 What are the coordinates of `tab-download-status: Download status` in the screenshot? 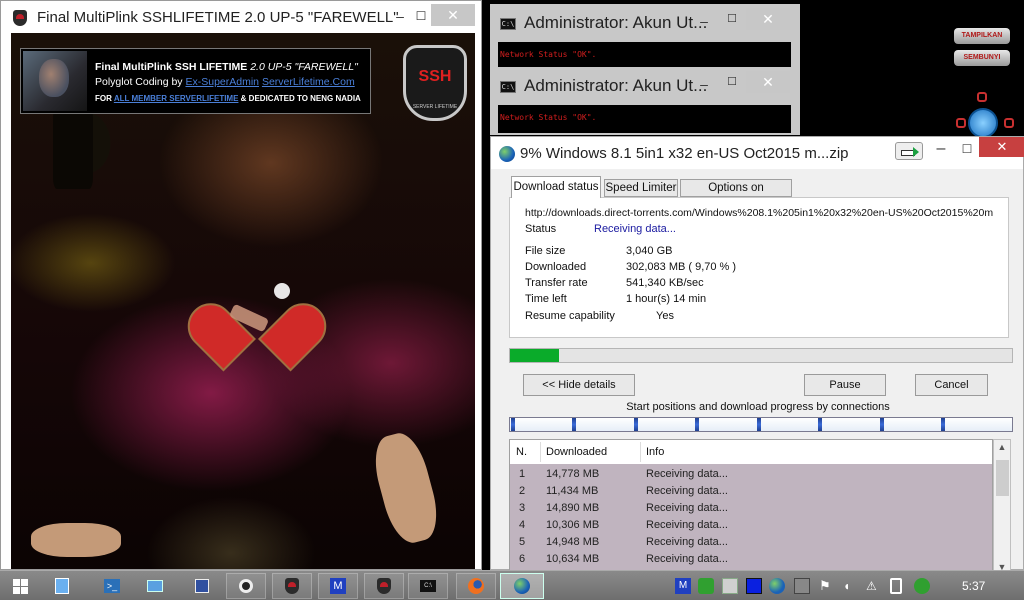 It's located at (556, 187).